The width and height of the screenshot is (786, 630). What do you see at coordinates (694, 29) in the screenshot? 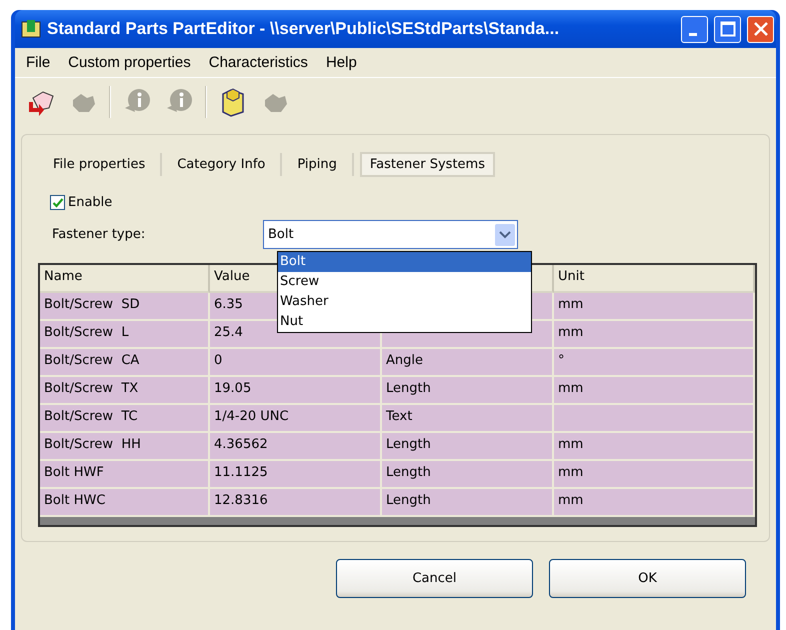
I see `minimize-button` at bounding box center [694, 29].